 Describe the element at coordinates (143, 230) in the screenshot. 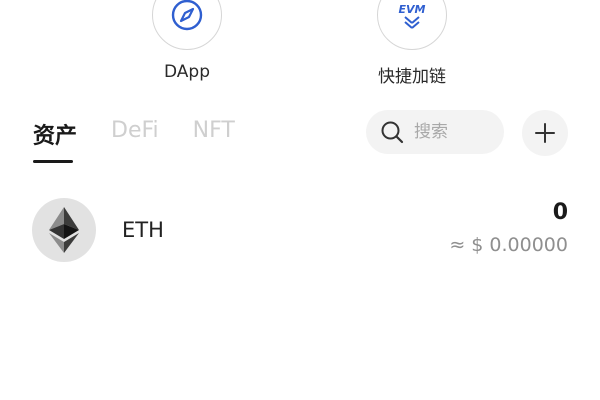

I see `asset-name: ETH` at that location.